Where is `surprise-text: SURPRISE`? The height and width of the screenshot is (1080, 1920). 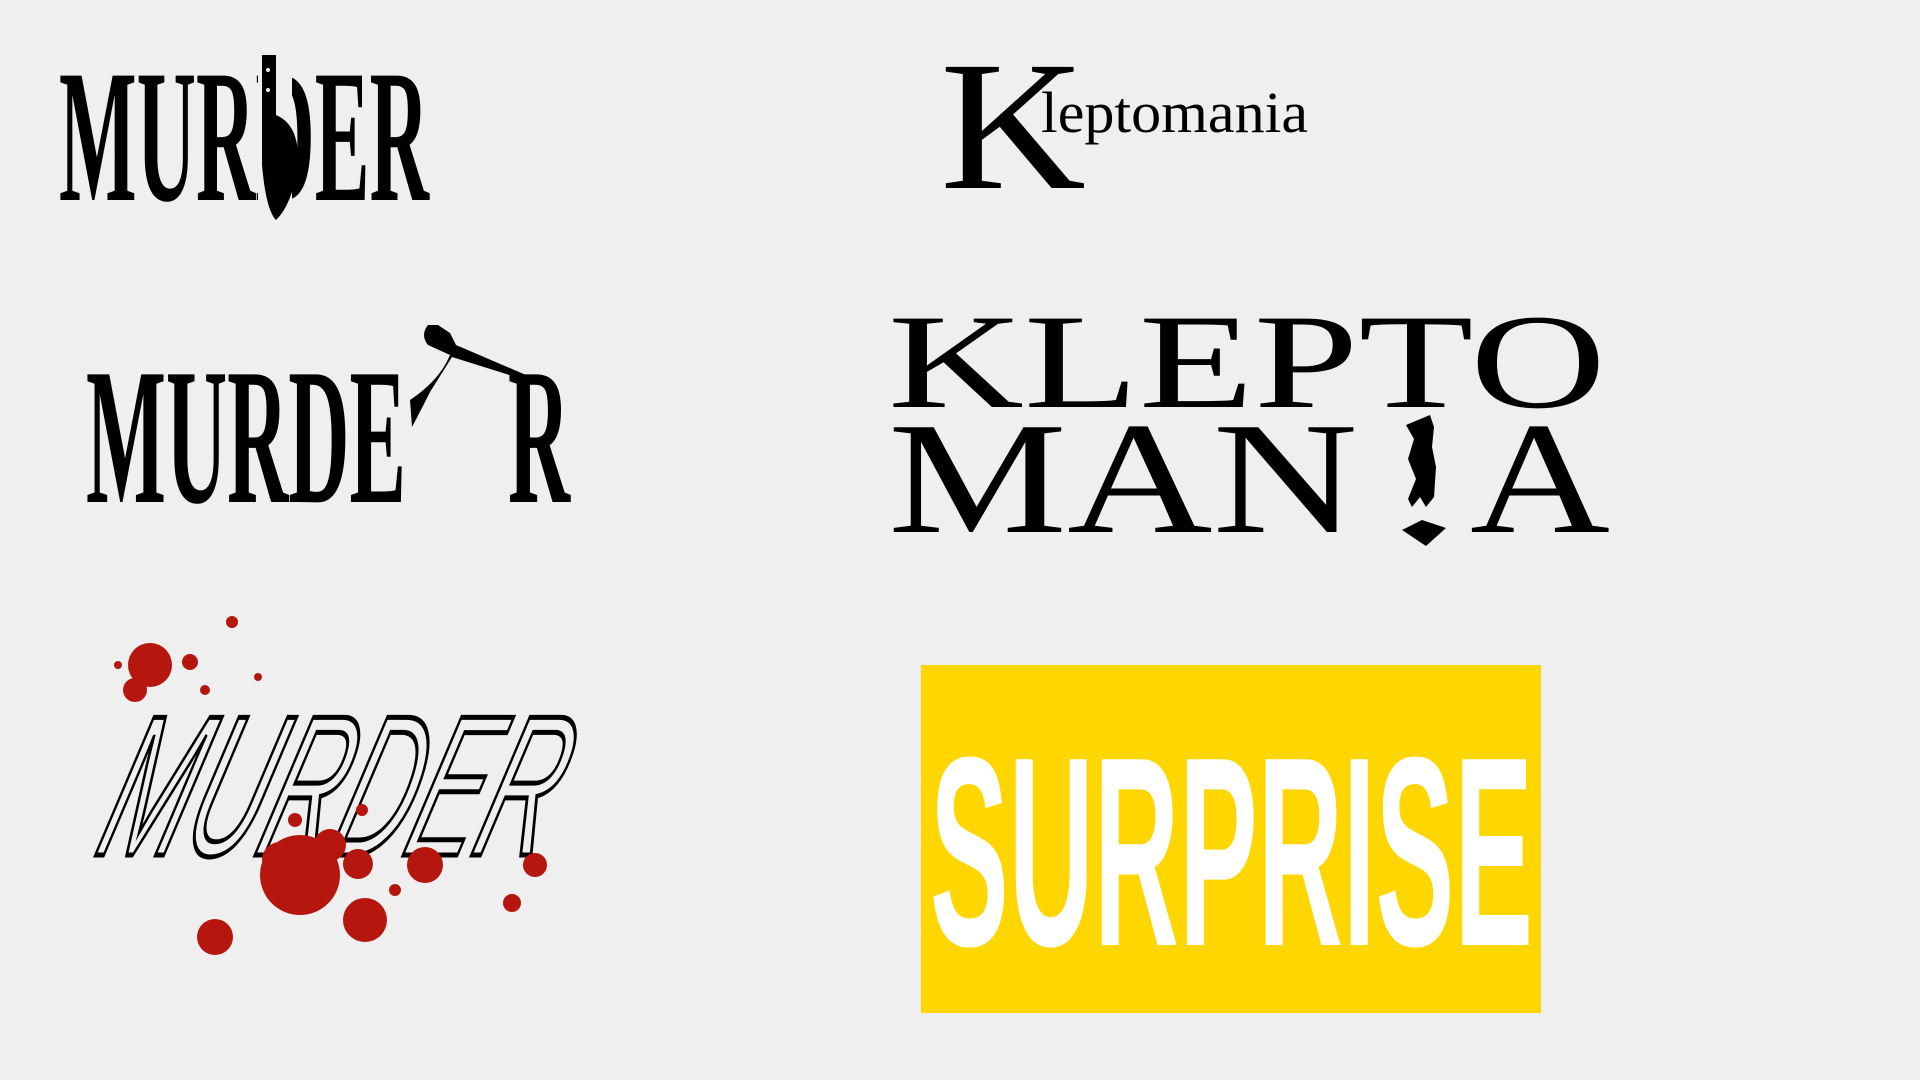 surprise-text: SURPRISE is located at coordinates (1231, 852).